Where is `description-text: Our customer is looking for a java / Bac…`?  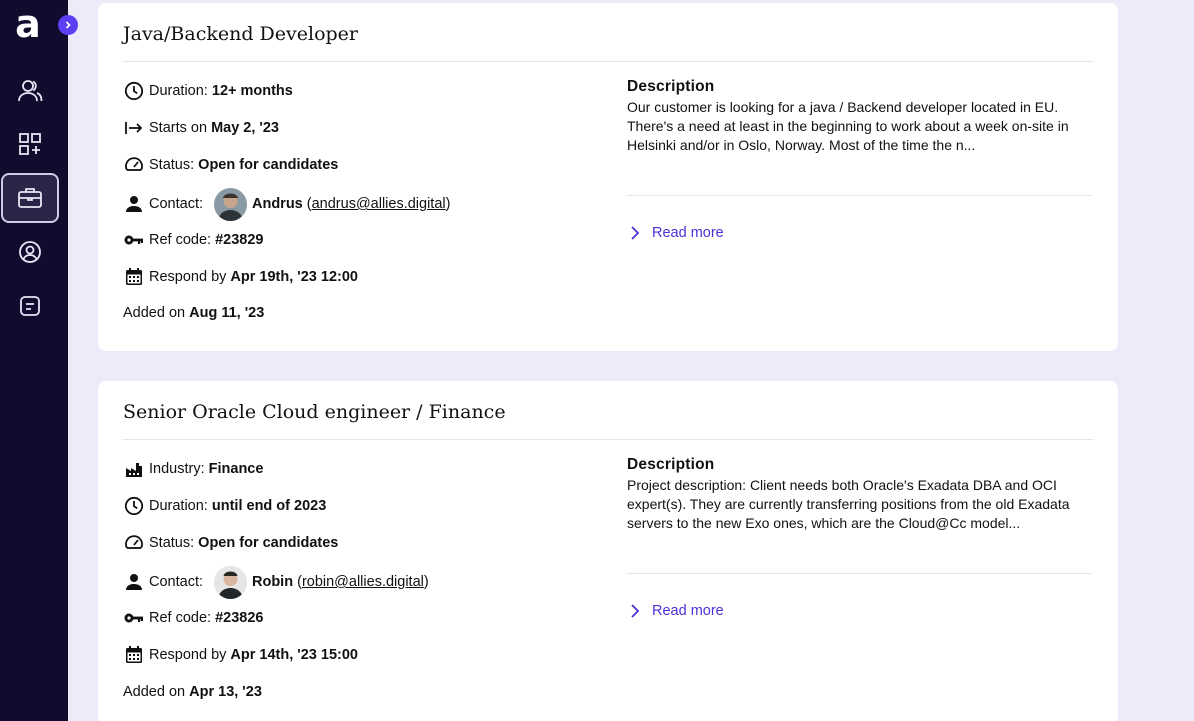
description-text: Our customer is looking for a java / Bac… is located at coordinates (848, 126).